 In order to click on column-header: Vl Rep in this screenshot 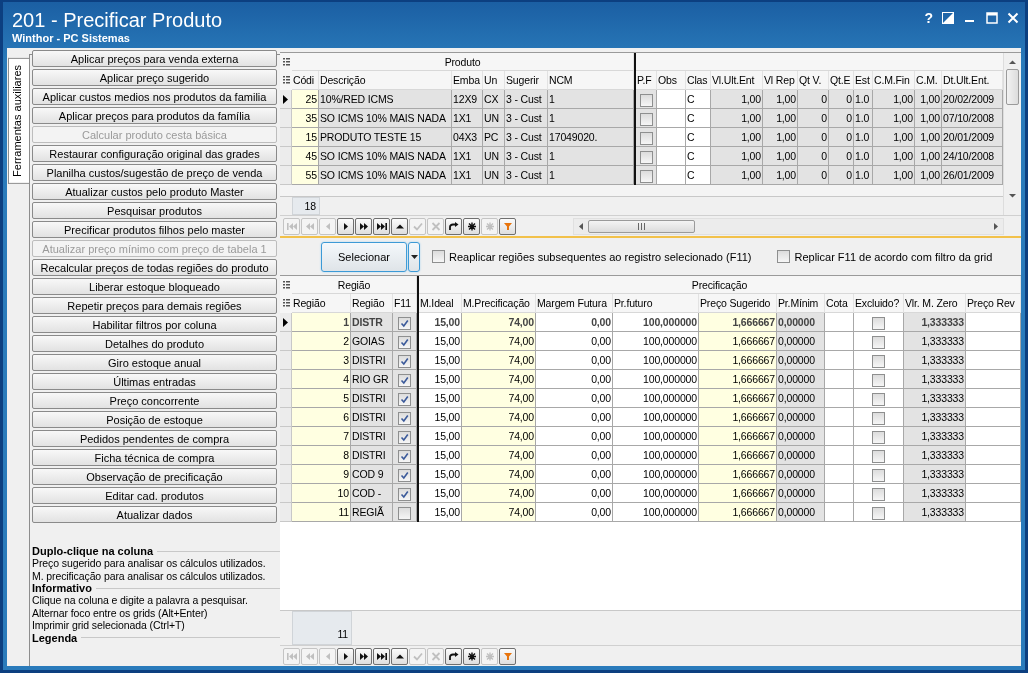, I will do `click(780, 80)`.